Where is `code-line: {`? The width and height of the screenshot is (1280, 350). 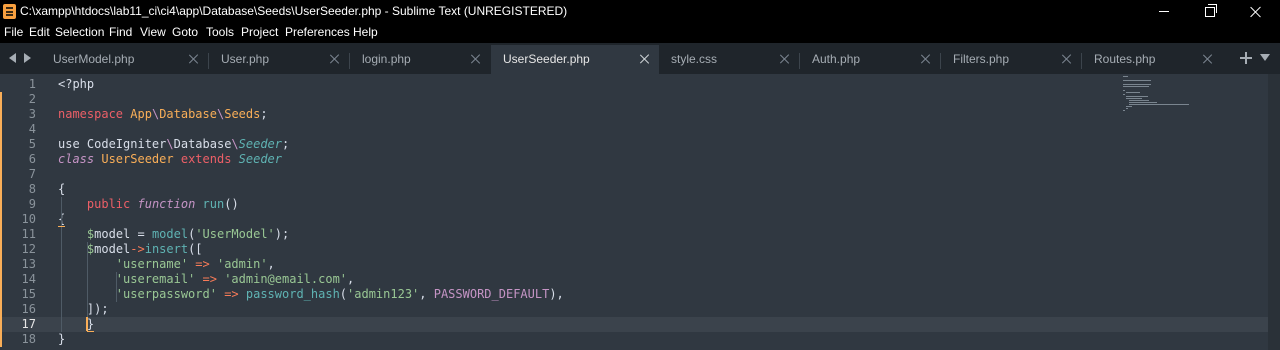
code-line: { is located at coordinates (61, 189).